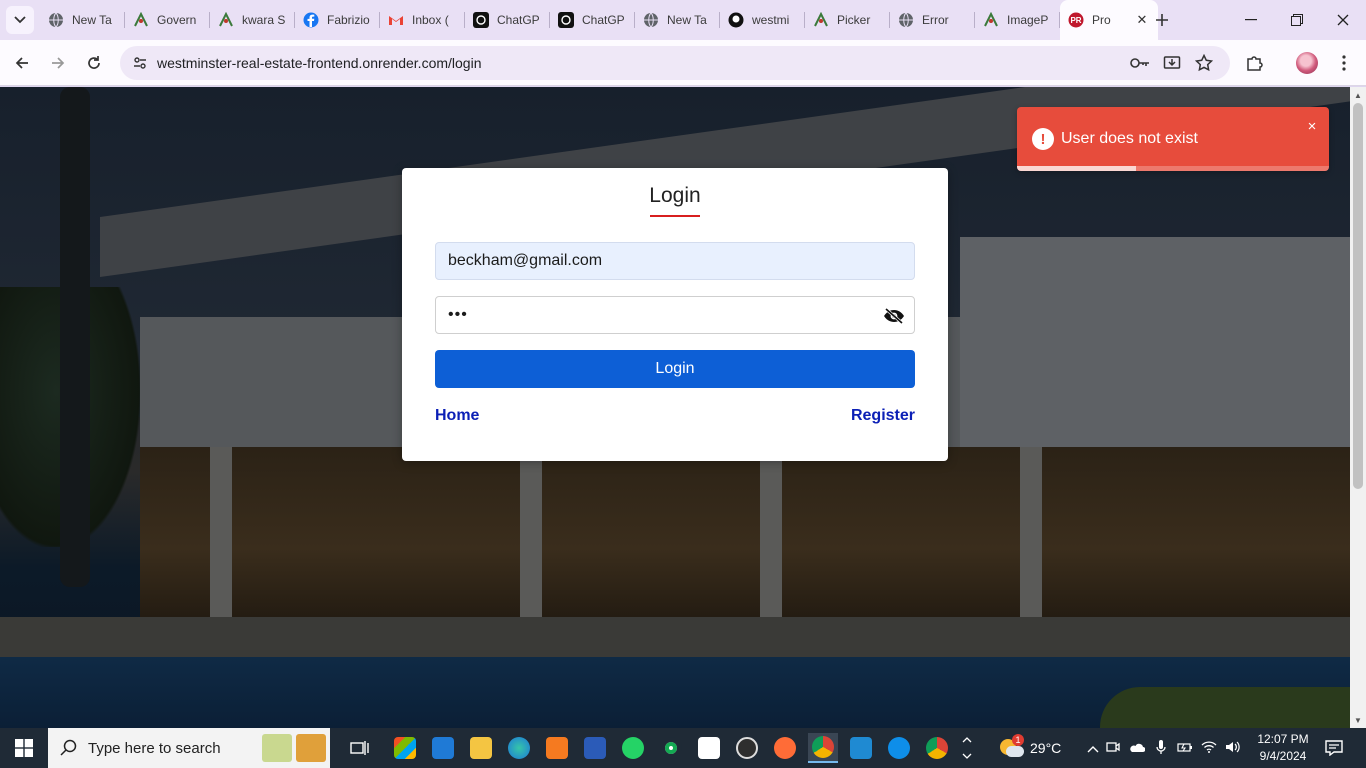 This screenshot has height=768, width=1366. Describe the element at coordinates (1142, 20) in the screenshot. I see `tab-close-button: ✕` at that location.